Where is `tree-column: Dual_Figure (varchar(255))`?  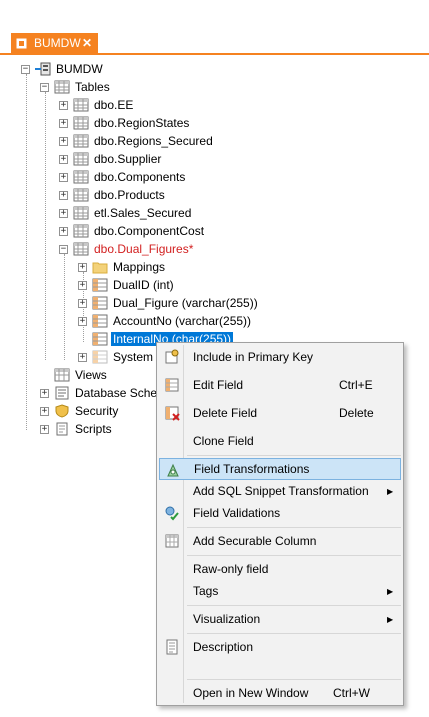
tree-column: Dual_Figure (varchar(255)) is located at coordinates (176, 303).